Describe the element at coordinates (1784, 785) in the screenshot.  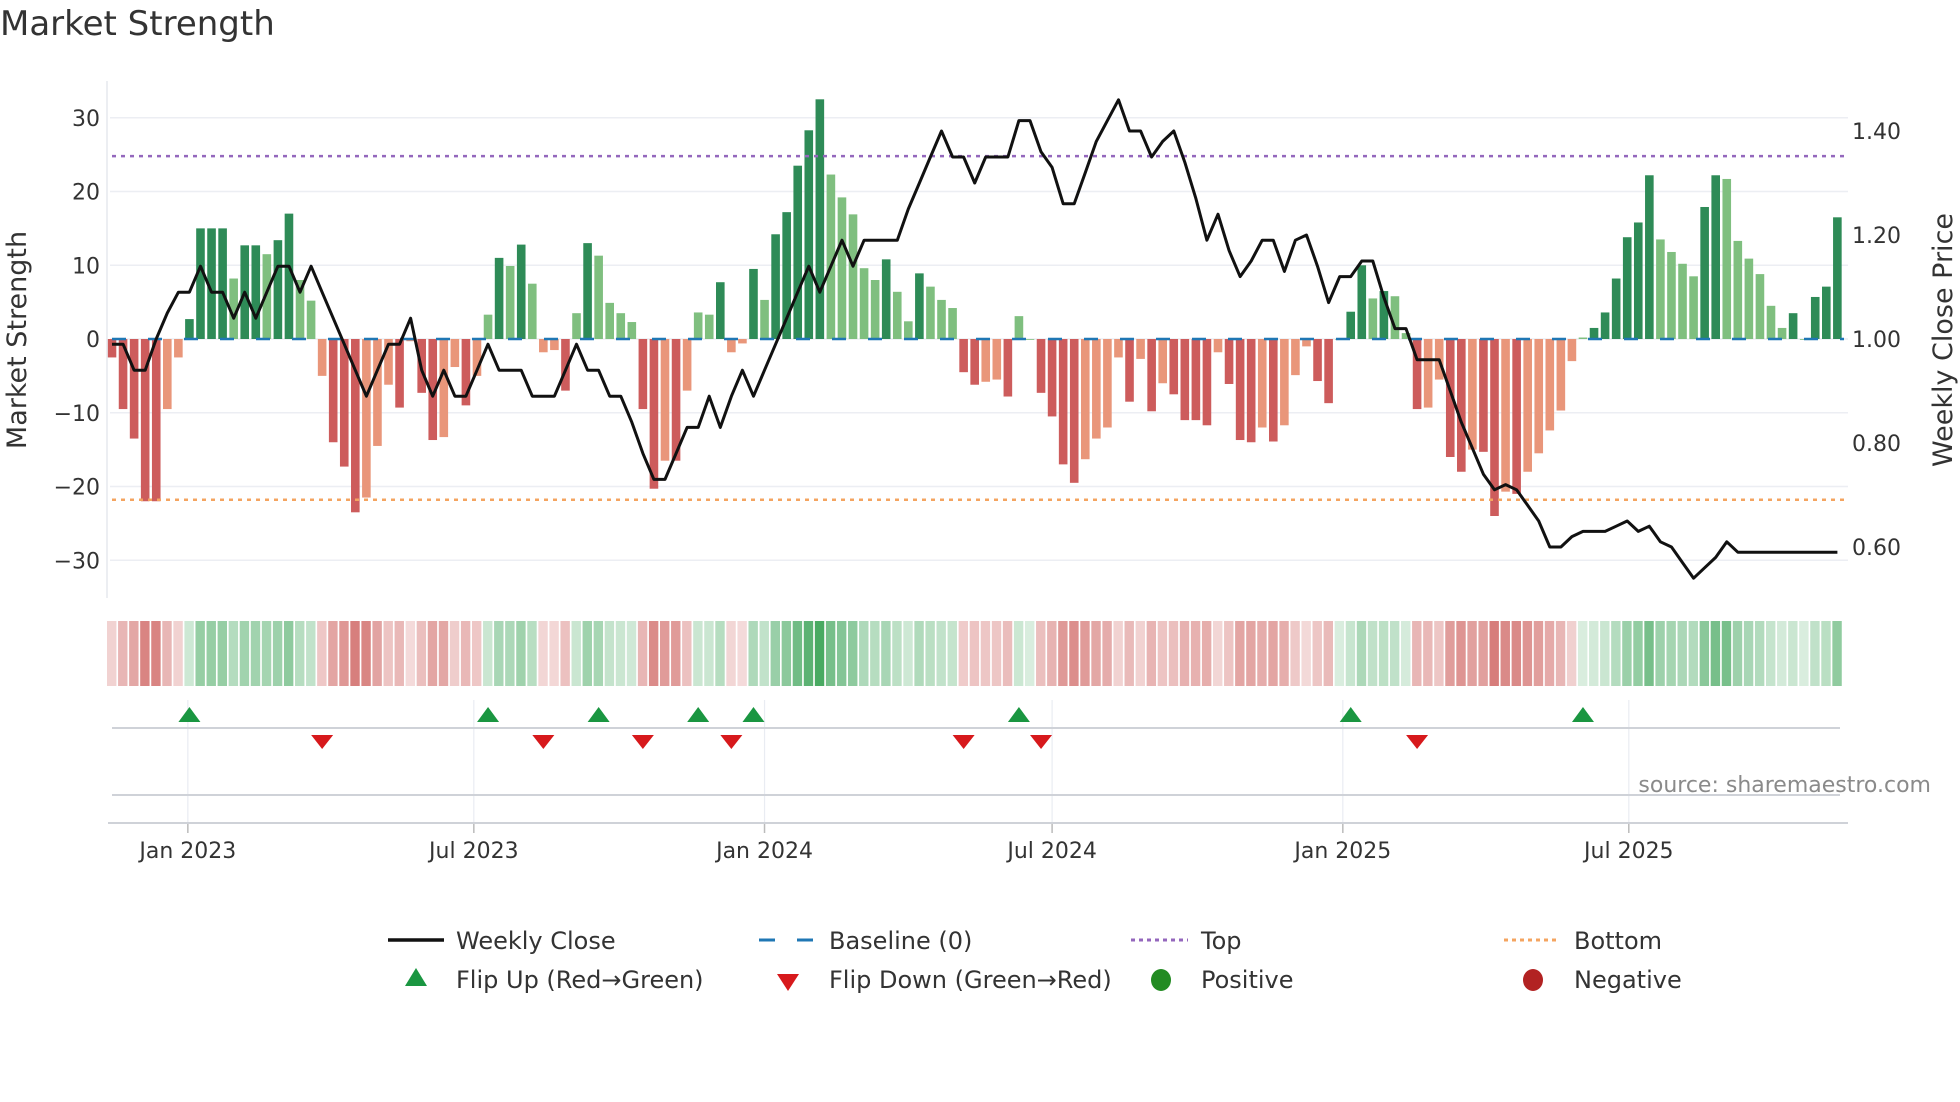
I see `source-note: source: sharemaestro.com` at that location.